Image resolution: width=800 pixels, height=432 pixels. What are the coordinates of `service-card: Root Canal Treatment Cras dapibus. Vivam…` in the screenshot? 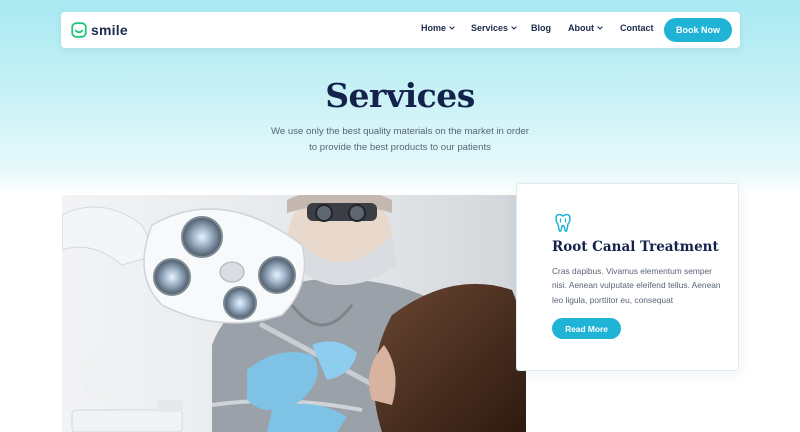 It's located at (627, 277).